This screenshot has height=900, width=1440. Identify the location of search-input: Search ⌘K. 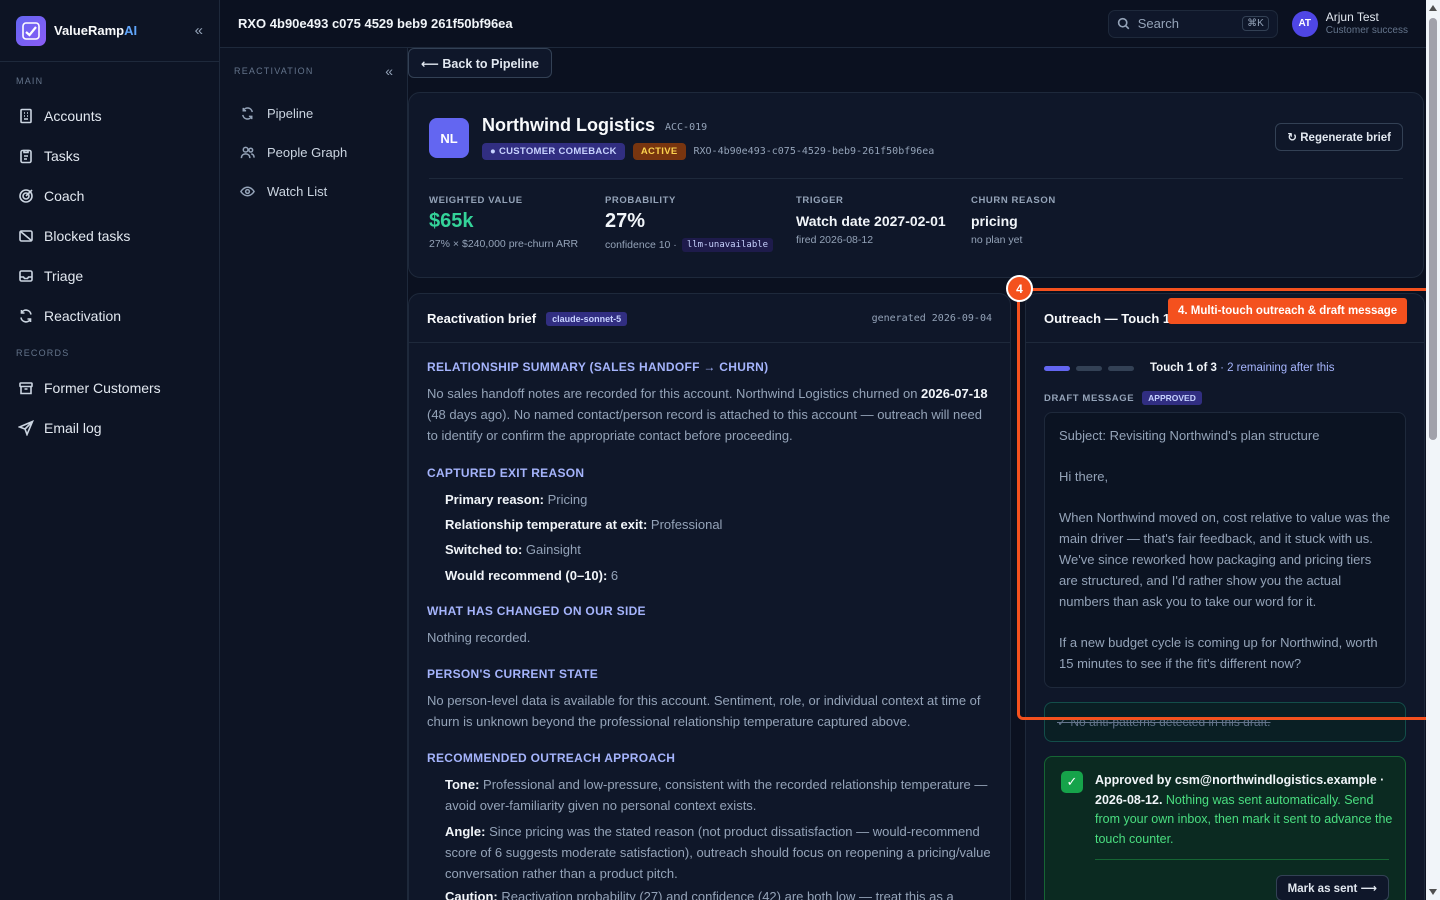
(1192, 23).